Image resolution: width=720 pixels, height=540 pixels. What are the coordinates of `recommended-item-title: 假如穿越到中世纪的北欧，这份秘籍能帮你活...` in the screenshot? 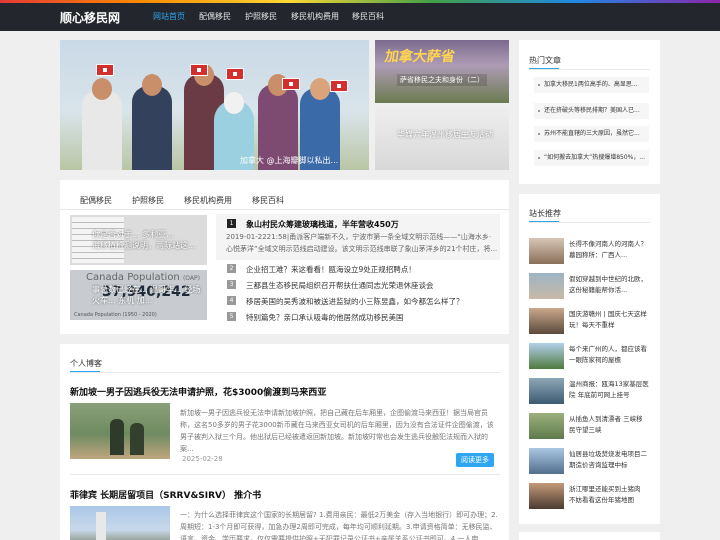 It's located at (609, 285).